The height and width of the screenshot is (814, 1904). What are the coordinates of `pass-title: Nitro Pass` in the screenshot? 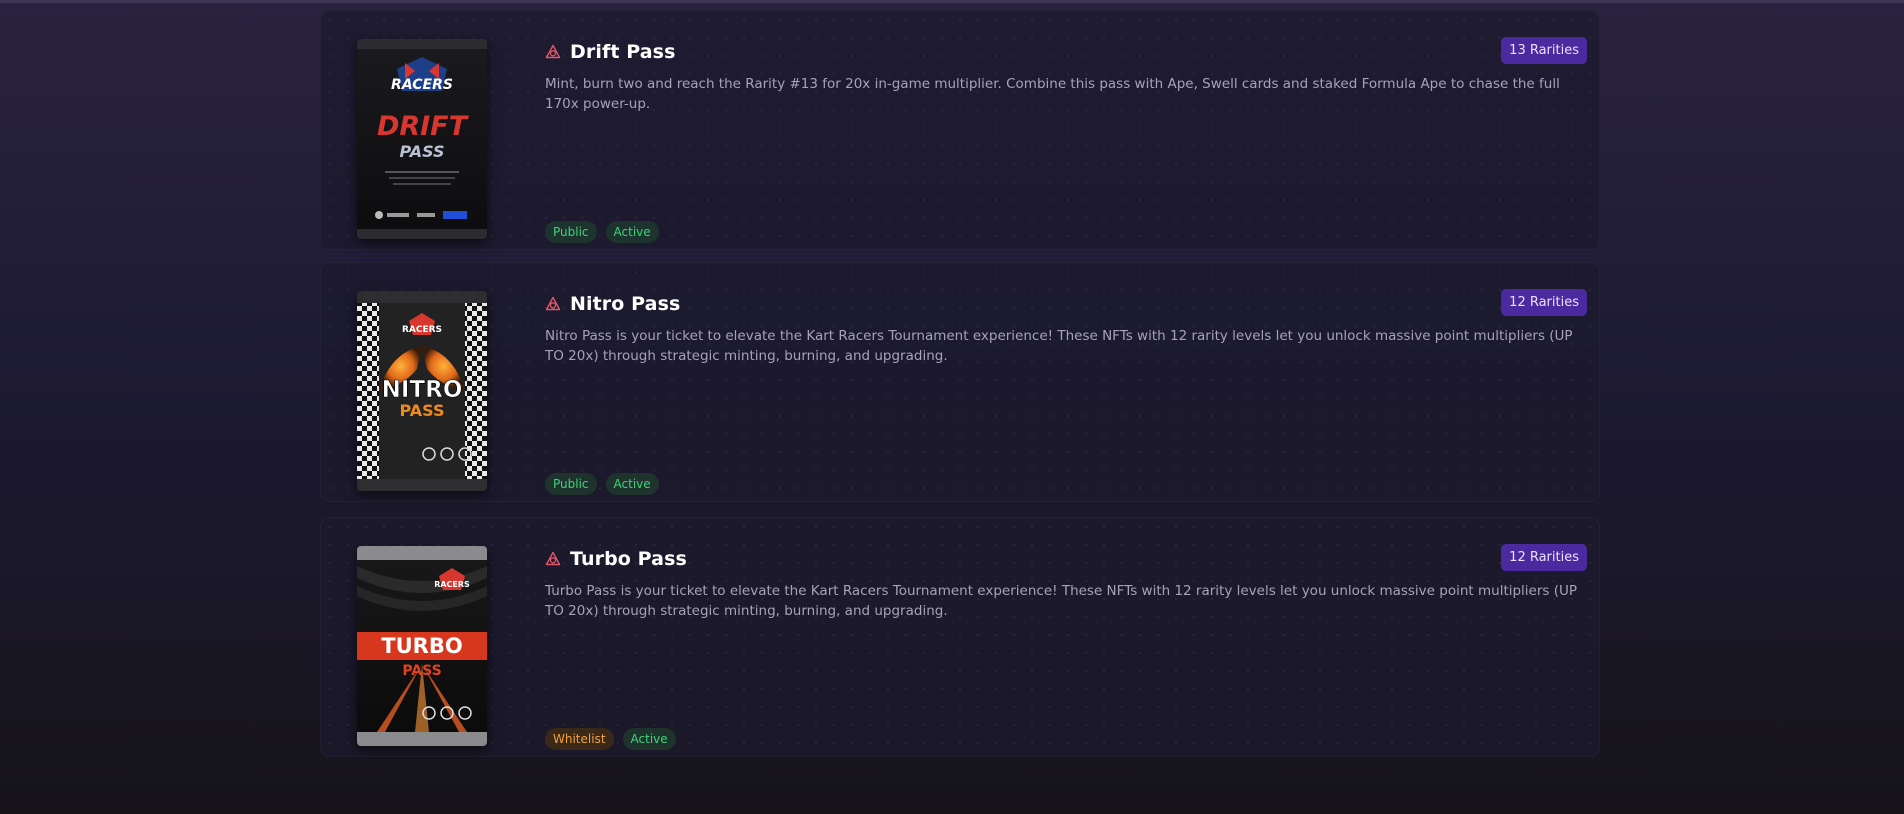 It's located at (625, 304).